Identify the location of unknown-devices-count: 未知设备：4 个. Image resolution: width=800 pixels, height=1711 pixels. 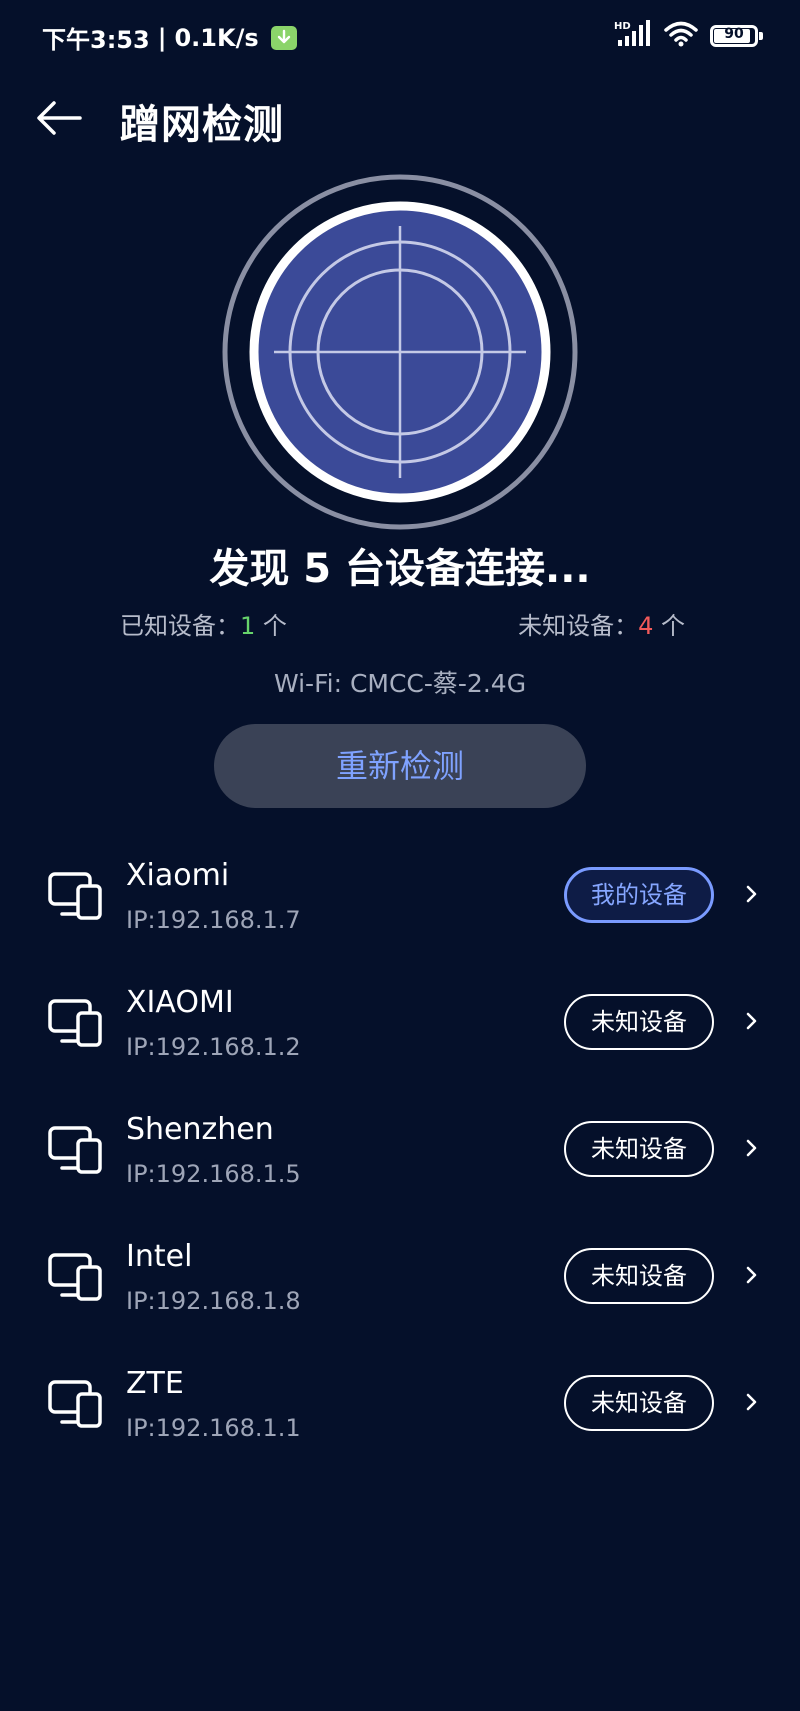
(601, 623).